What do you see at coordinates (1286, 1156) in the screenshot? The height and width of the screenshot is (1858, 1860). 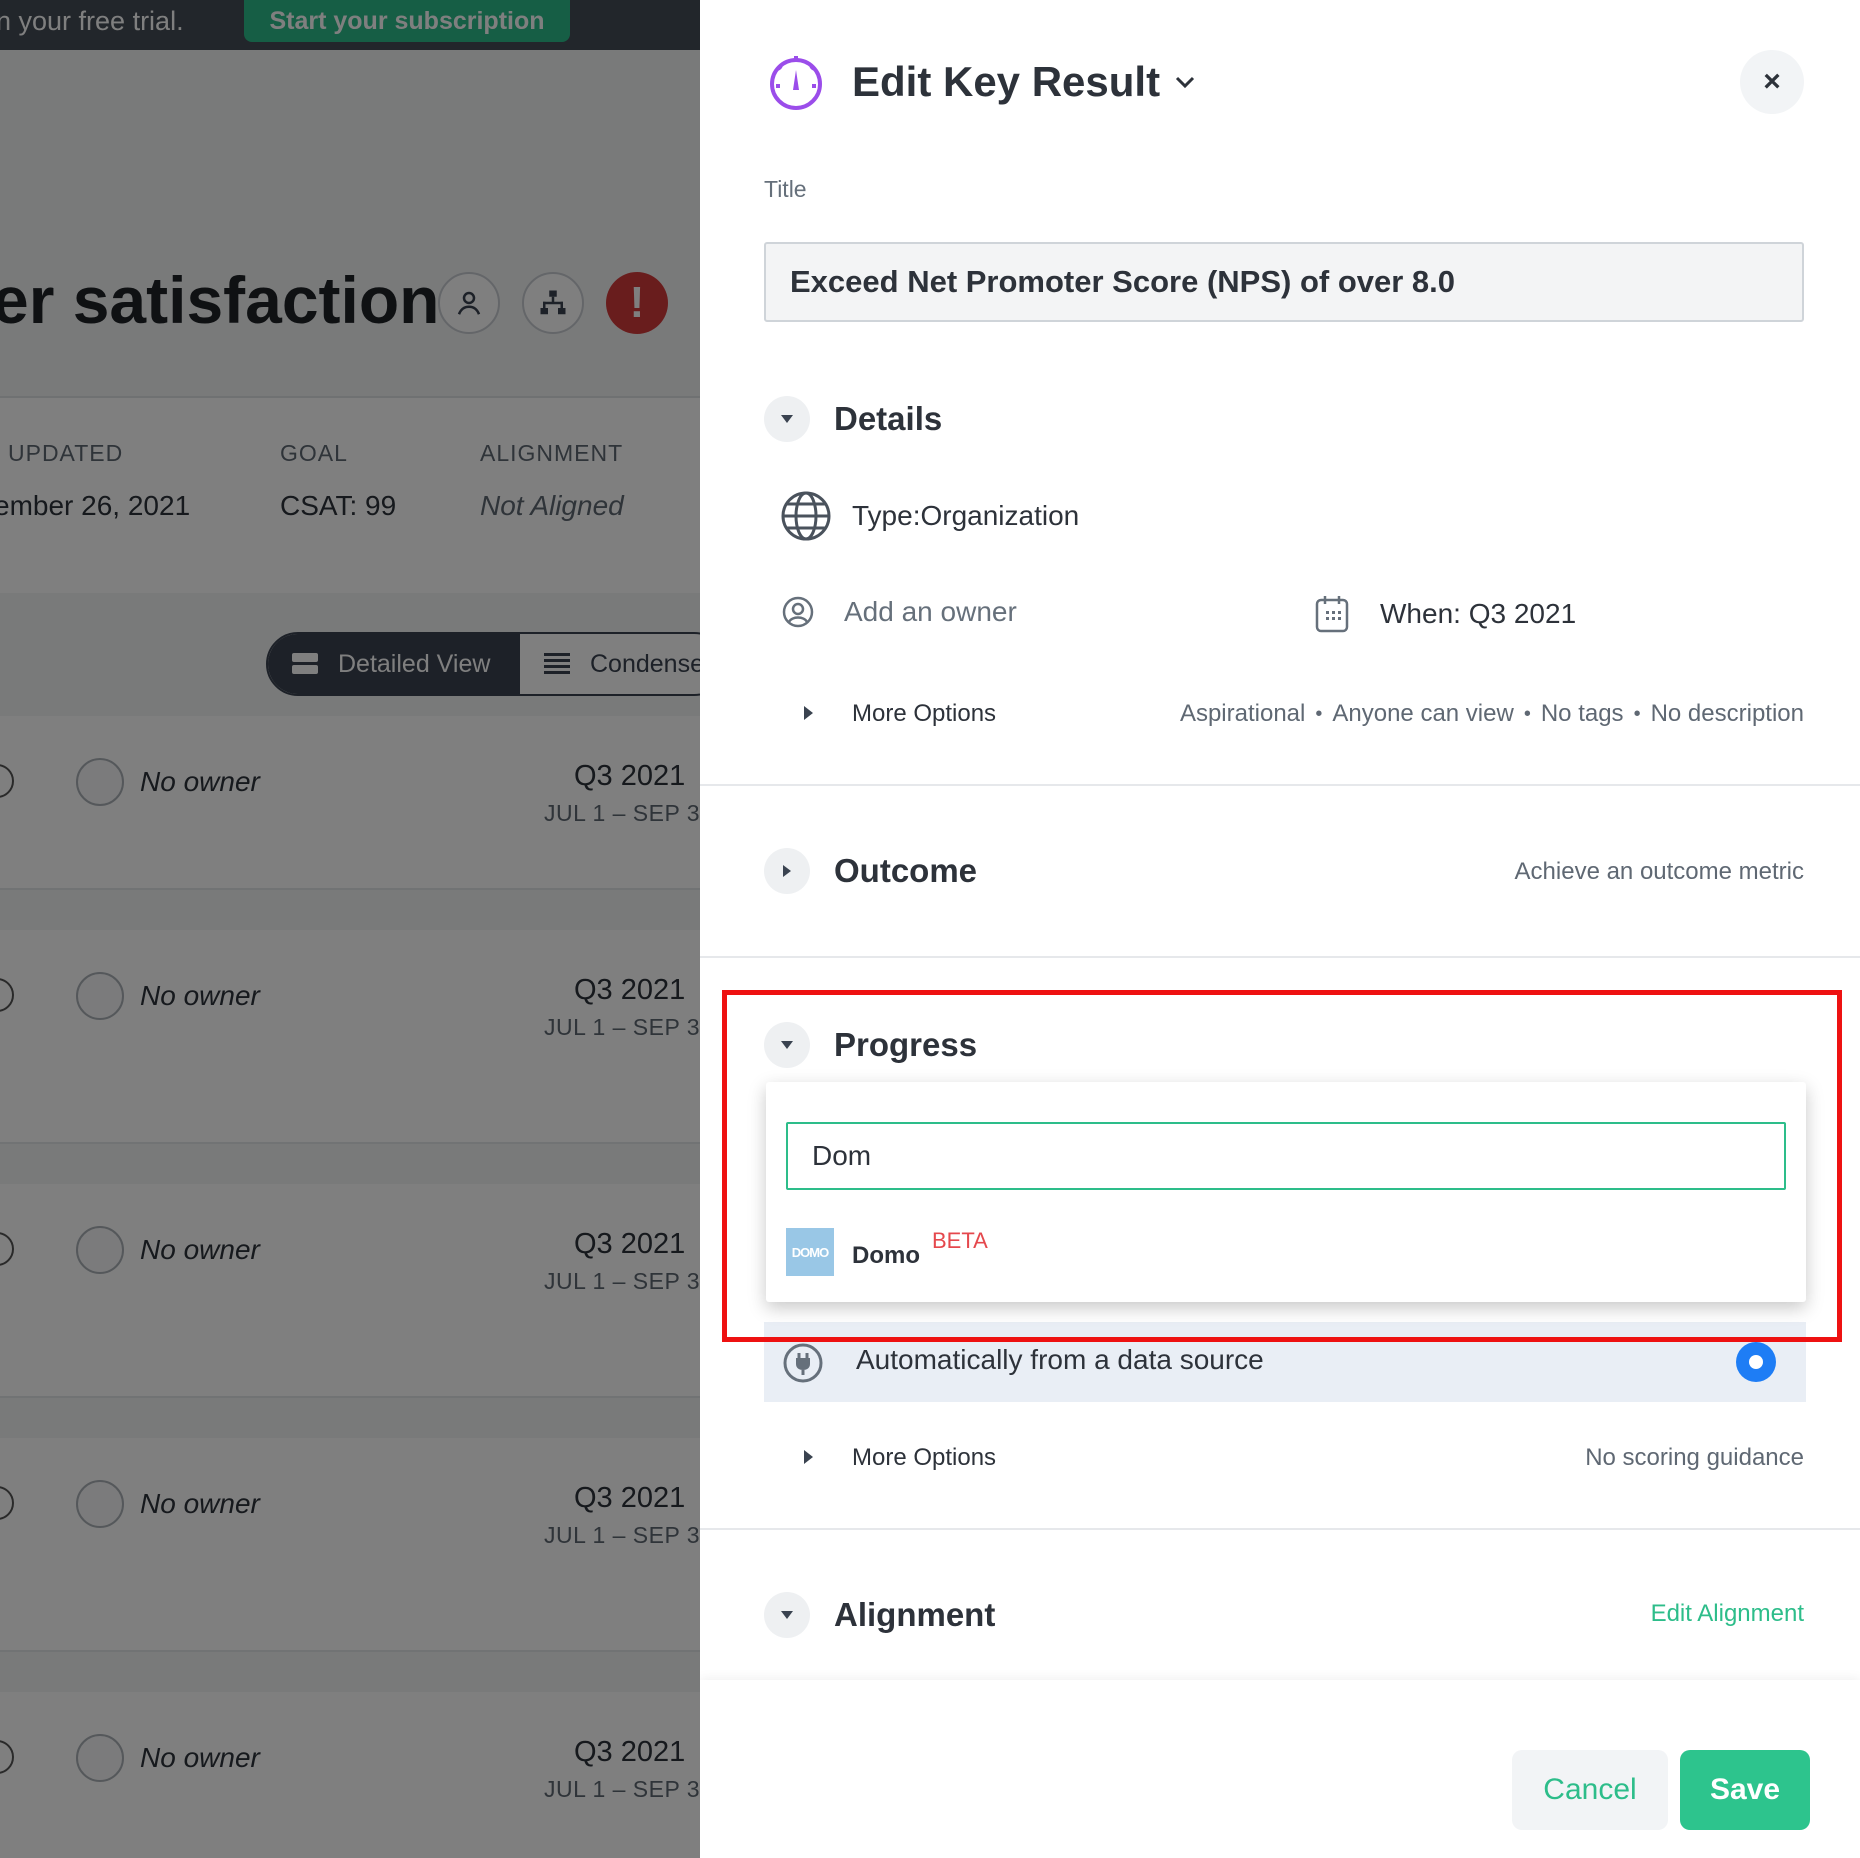 I see `data-source-search-input` at bounding box center [1286, 1156].